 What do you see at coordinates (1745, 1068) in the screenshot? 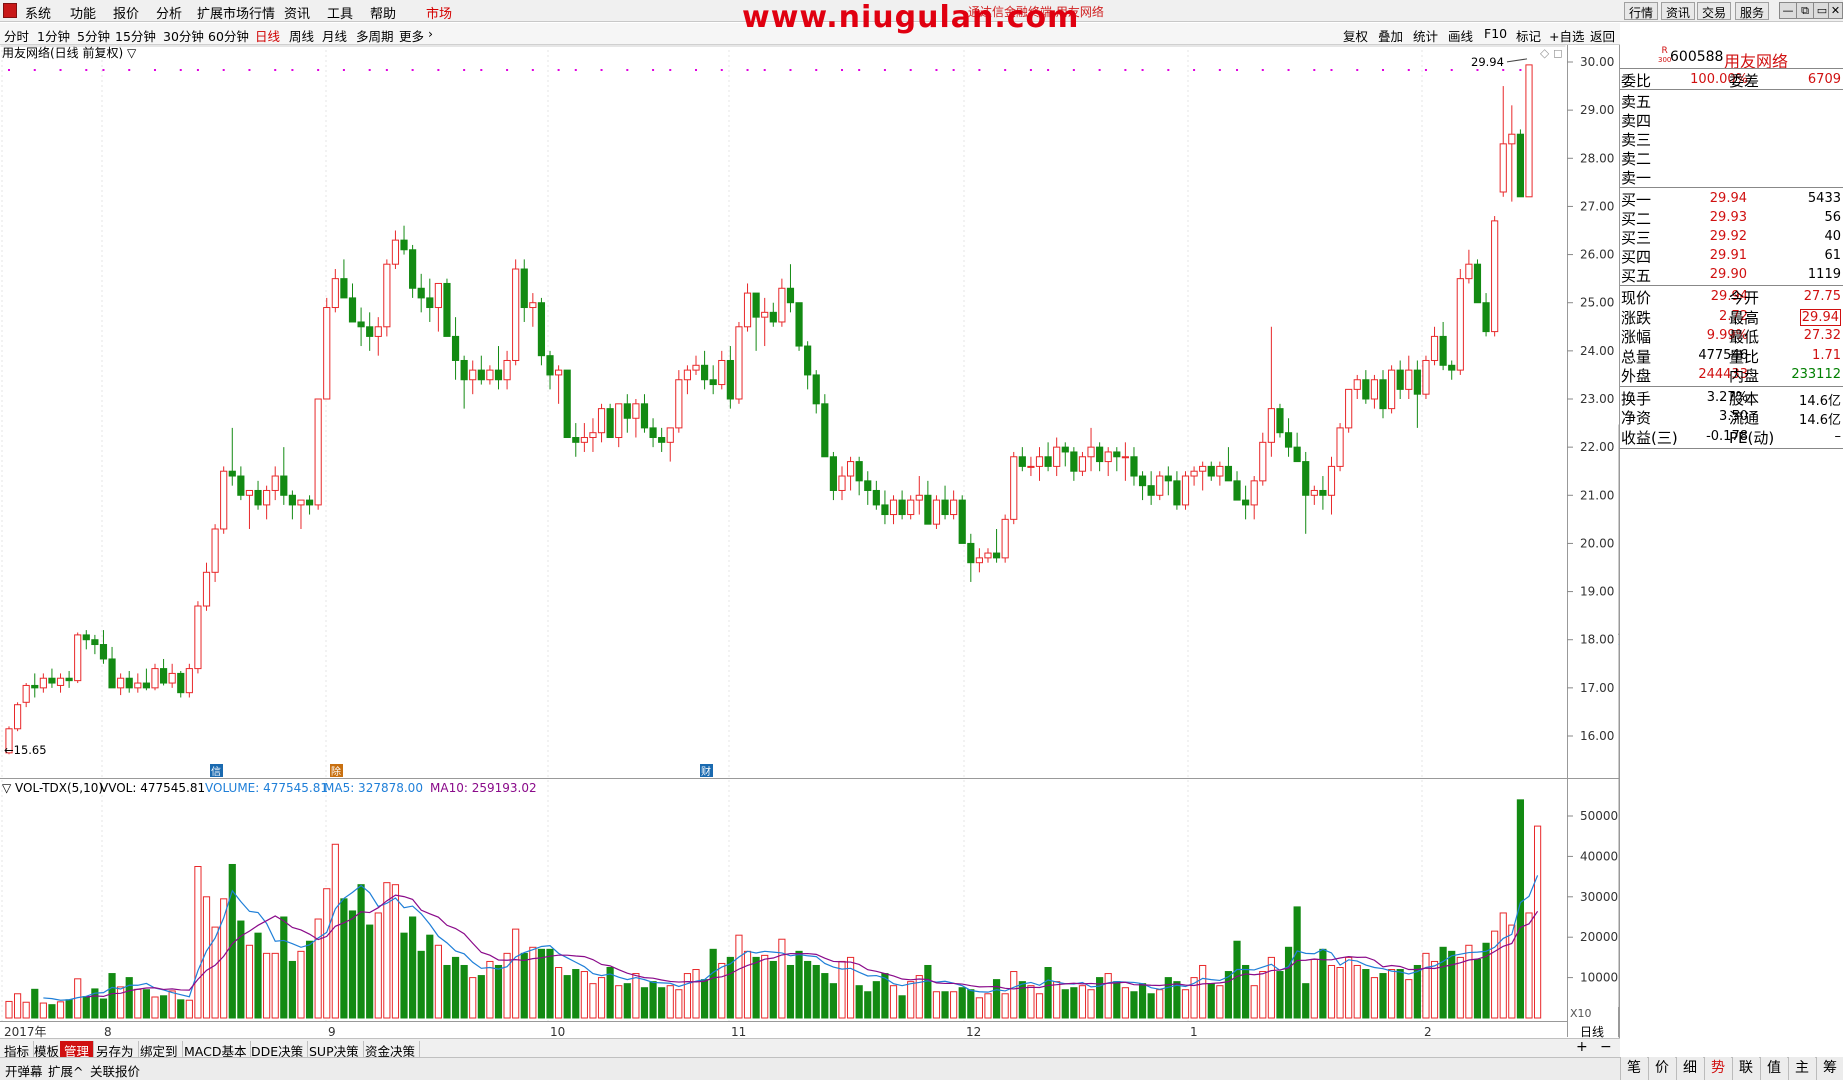
I see `nav-lian: 联` at bounding box center [1745, 1068].